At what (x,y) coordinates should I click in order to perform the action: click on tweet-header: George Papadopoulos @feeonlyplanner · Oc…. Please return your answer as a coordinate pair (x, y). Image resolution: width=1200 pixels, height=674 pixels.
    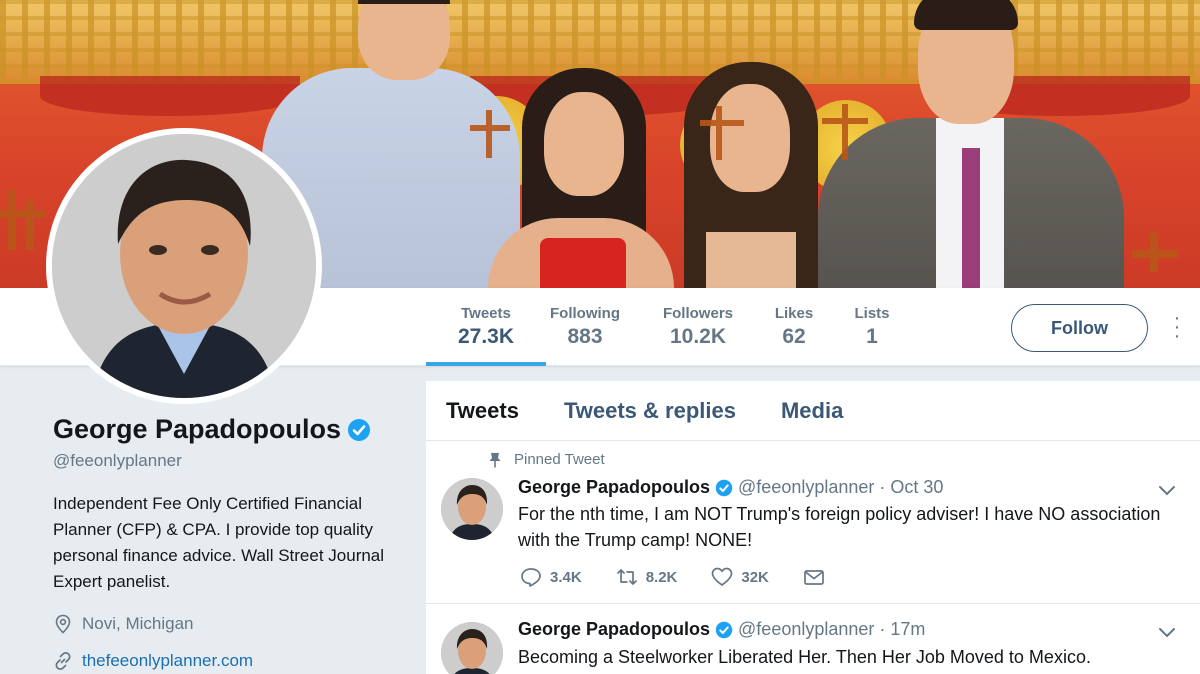
    Looking at the image, I should click on (730, 487).